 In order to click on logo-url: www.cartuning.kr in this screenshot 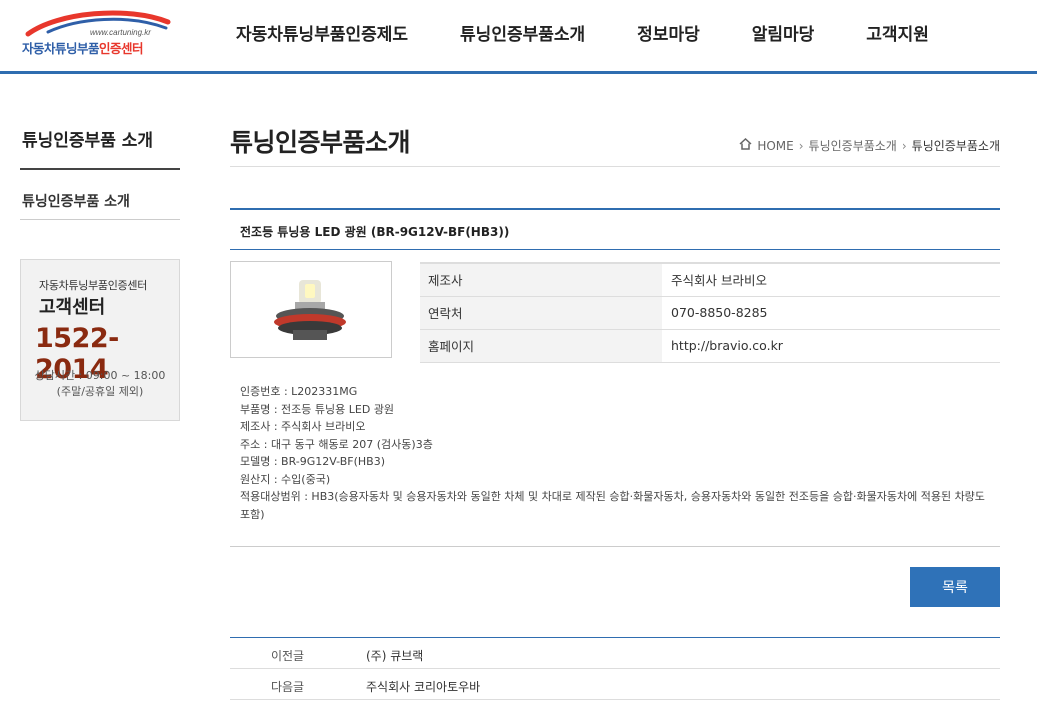, I will do `click(120, 32)`.